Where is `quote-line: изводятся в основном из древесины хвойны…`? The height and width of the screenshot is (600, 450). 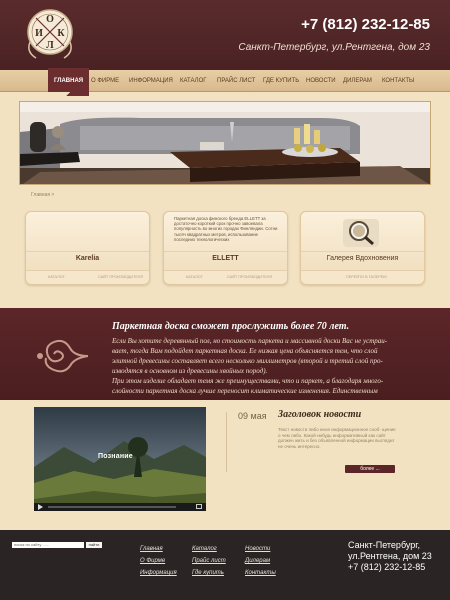
quote-line: изводятся в основном из древесины хвойны… is located at coordinates (190, 371).